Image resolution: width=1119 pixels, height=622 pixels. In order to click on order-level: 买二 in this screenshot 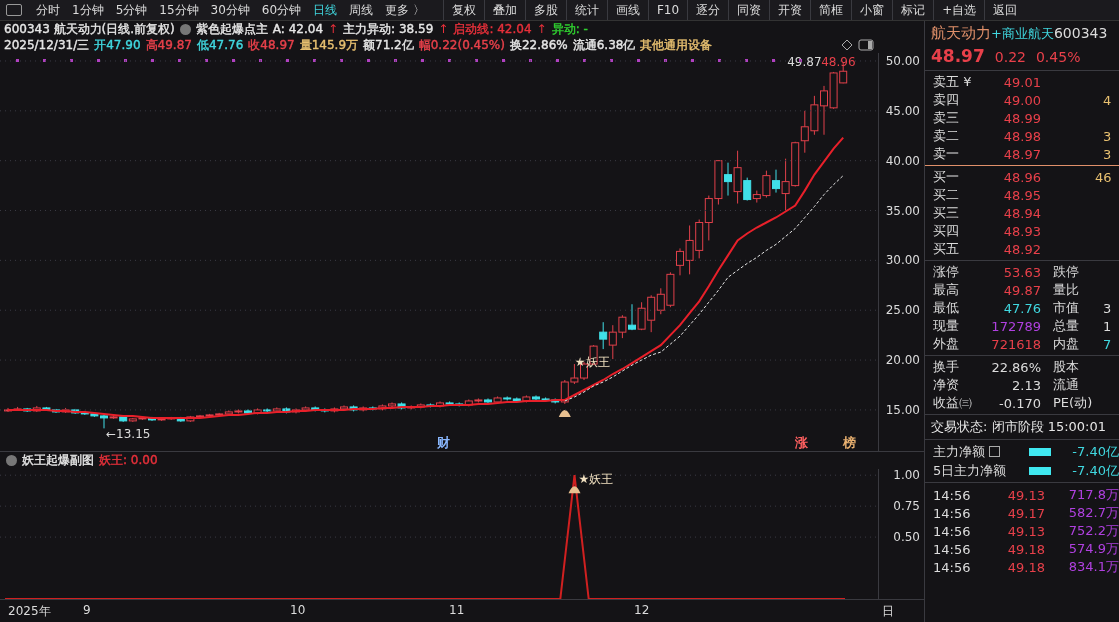, I will do `click(946, 195)`.